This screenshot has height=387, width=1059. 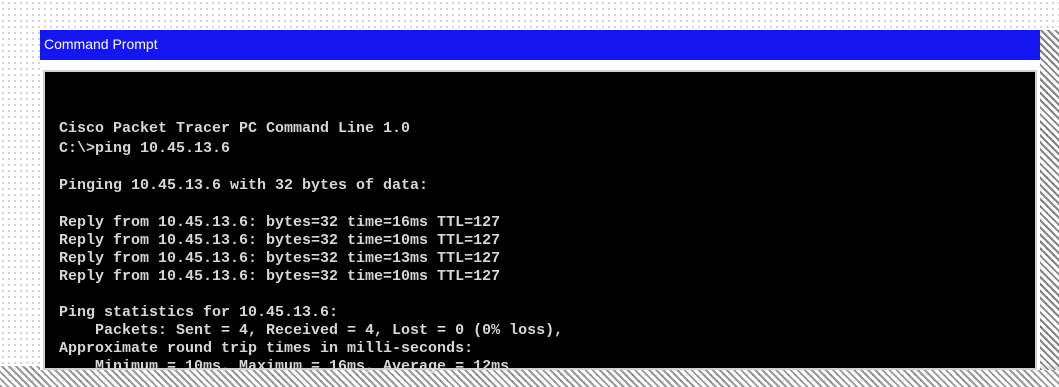 What do you see at coordinates (199, 312) in the screenshot?
I see `terminal-stats-header: Ping statistics for 10.45.13.6:` at bounding box center [199, 312].